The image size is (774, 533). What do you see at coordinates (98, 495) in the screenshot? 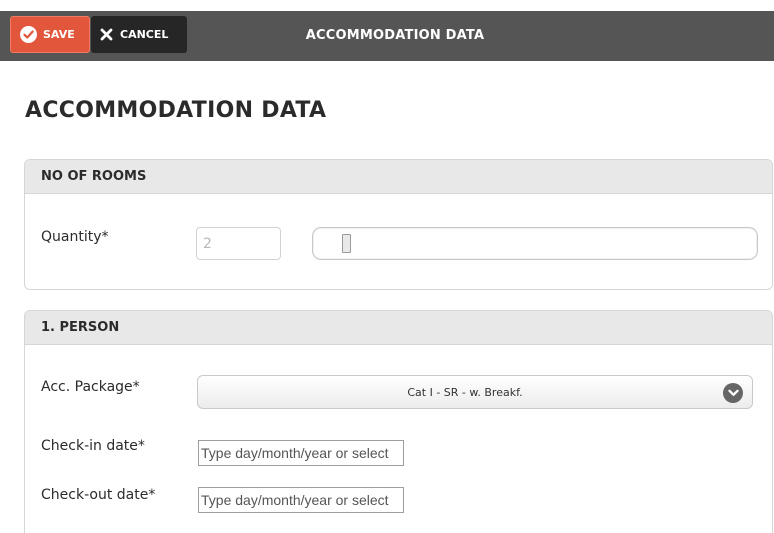
I see `checkout-label: Check-out date*` at bounding box center [98, 495].